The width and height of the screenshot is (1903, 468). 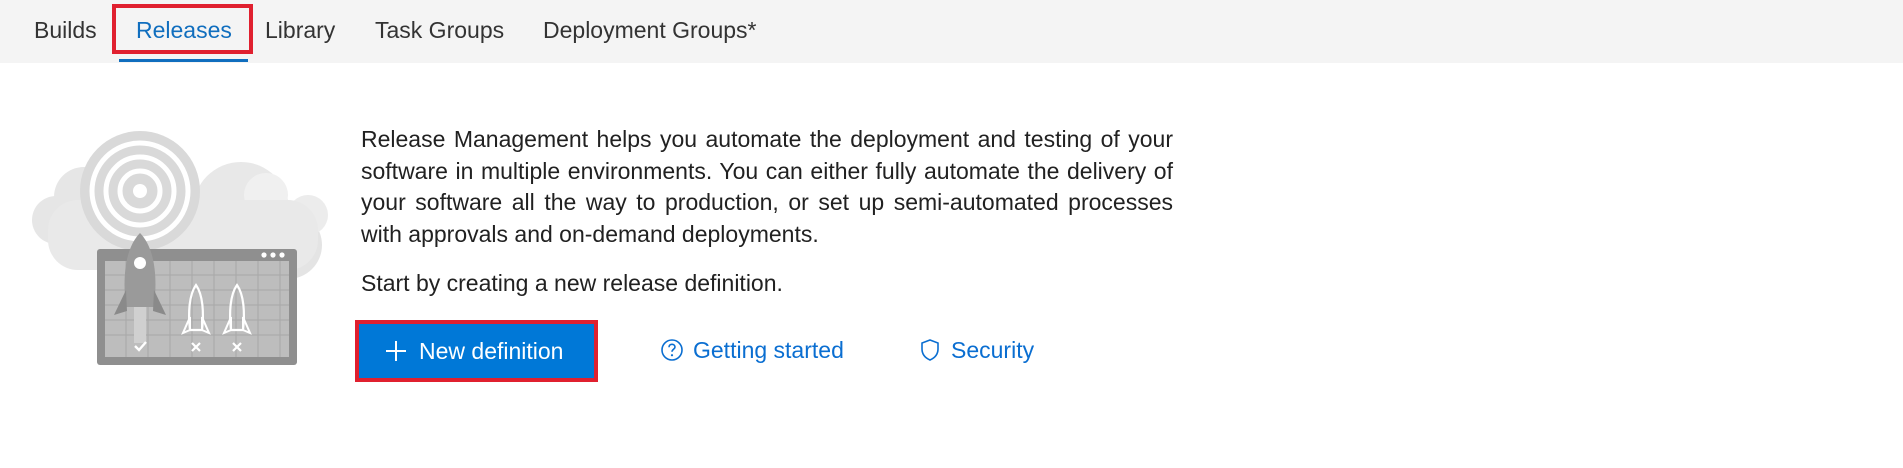 I want to click on plus-icon, so click(x=396, y=351).